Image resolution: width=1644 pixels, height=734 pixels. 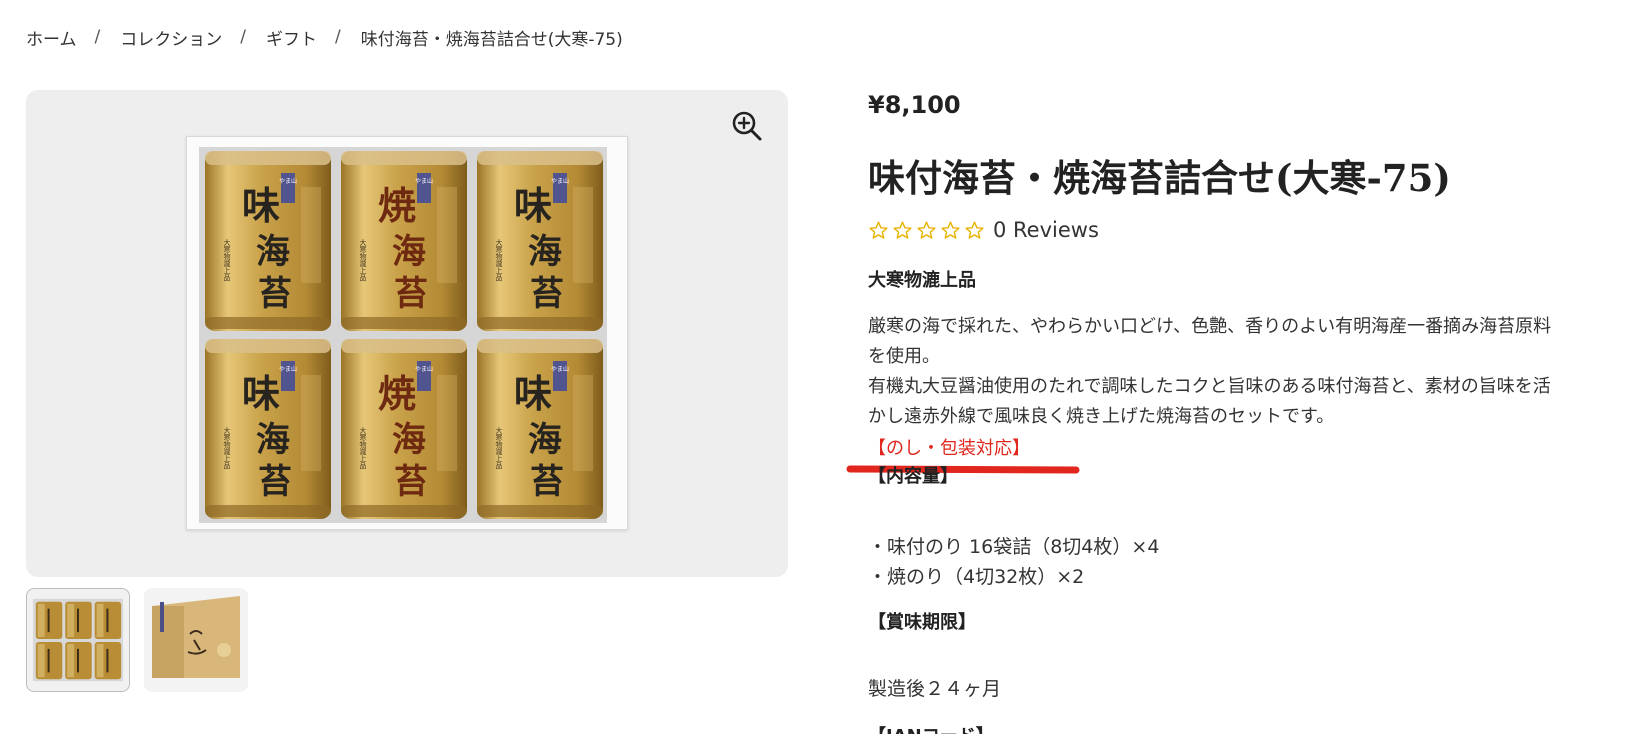 What do you see at coordinates (291, 37) in the screenshot?
I see `breadcrumb-gift-link: ギフト` at bounding box center [291, 37].